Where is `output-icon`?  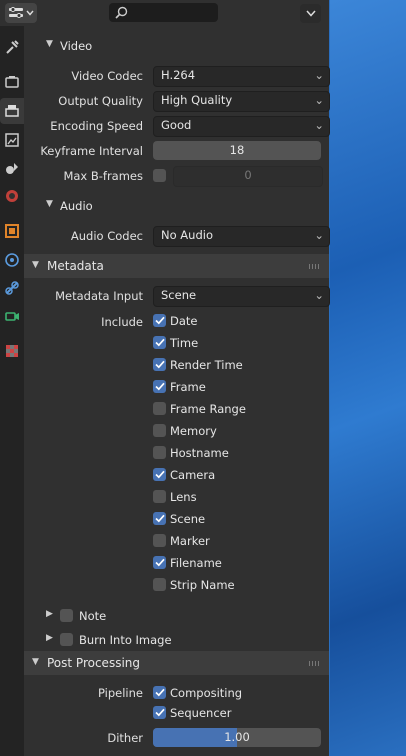 output-icon is located at coordinates (12, 111).